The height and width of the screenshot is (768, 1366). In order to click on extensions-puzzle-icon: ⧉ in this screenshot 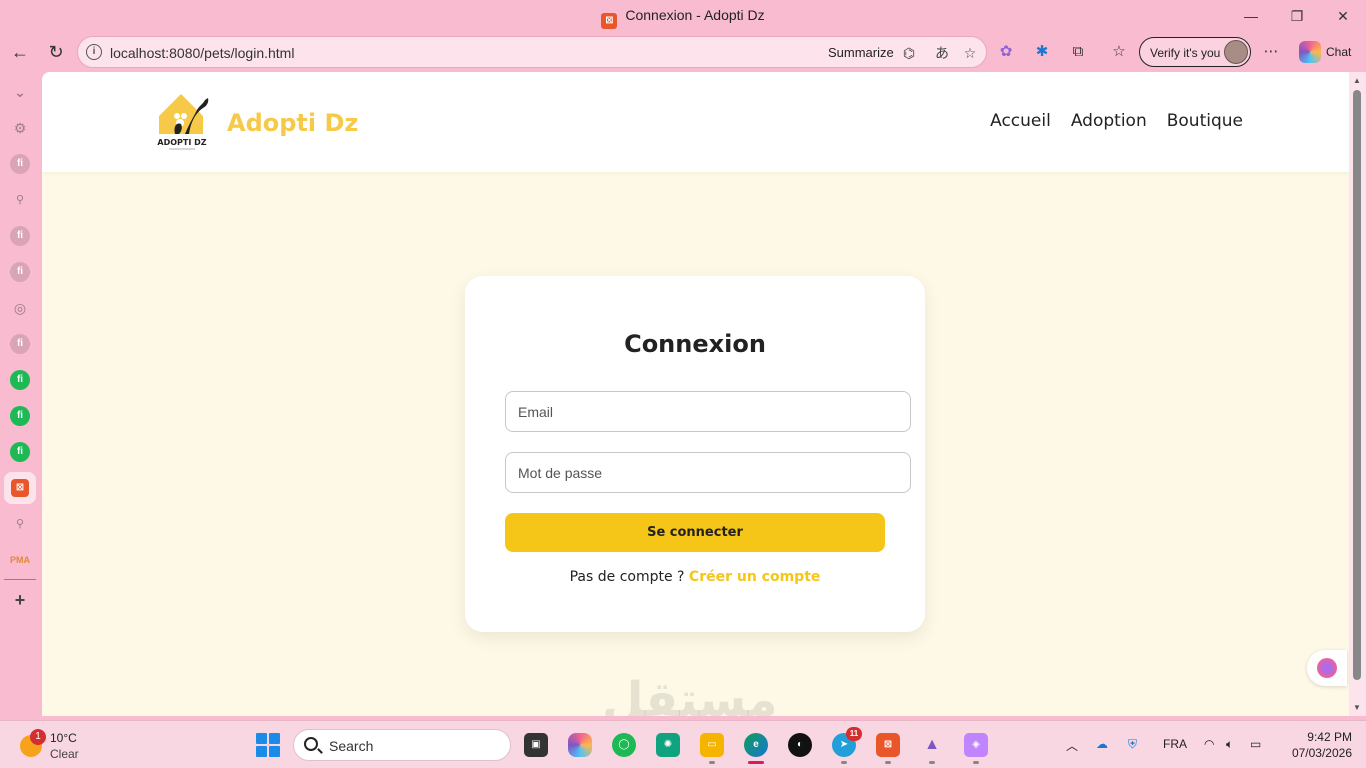, I will do `click(1078, 52)`.